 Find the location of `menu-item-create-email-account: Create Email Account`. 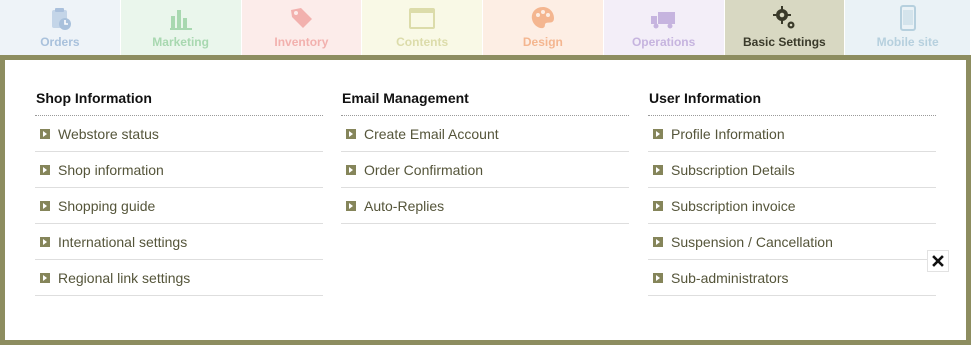

menu-item-create-email-account: Create Email Account is located at coordinates (485, 134).